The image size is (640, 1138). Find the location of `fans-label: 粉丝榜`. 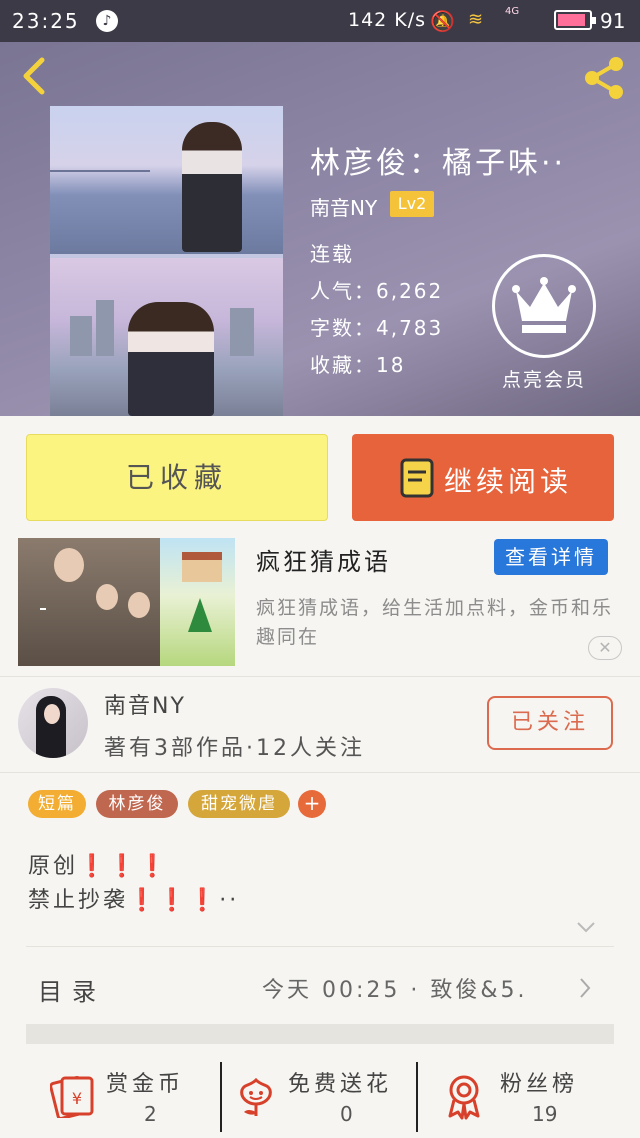

fans-label: 粉丝榜 is located at coordinates (539, 1084).